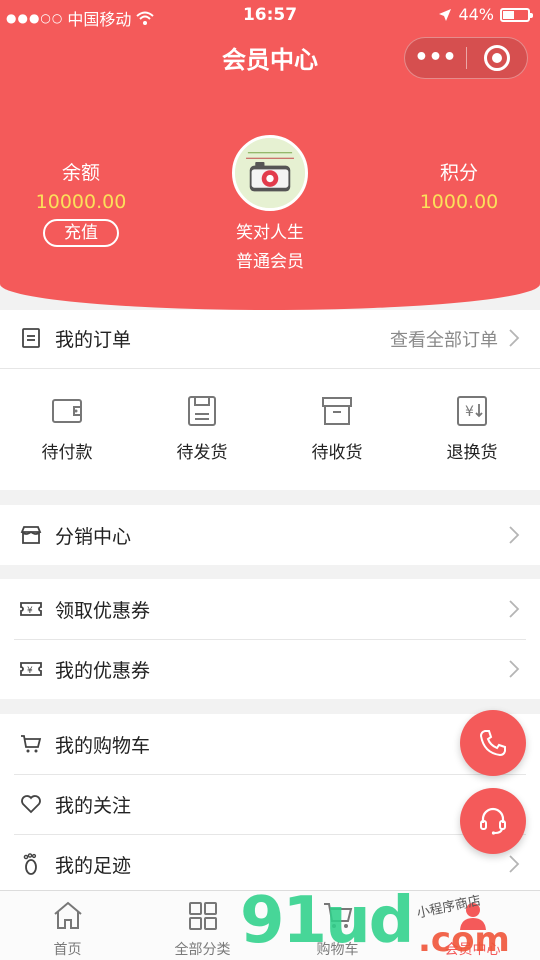  What do you see at coordinates (202, 916) in the screenshot?
I see `grid-icon` at bounding box center [202, 916].